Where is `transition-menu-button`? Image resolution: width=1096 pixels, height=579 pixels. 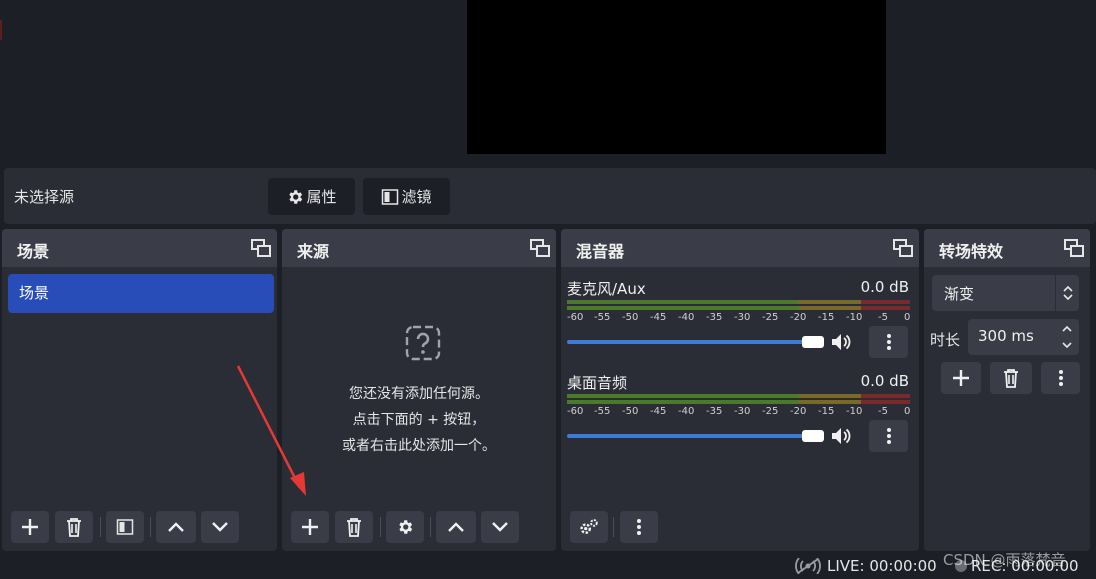
transition-menu-button is located at coordinates (1060, 378).